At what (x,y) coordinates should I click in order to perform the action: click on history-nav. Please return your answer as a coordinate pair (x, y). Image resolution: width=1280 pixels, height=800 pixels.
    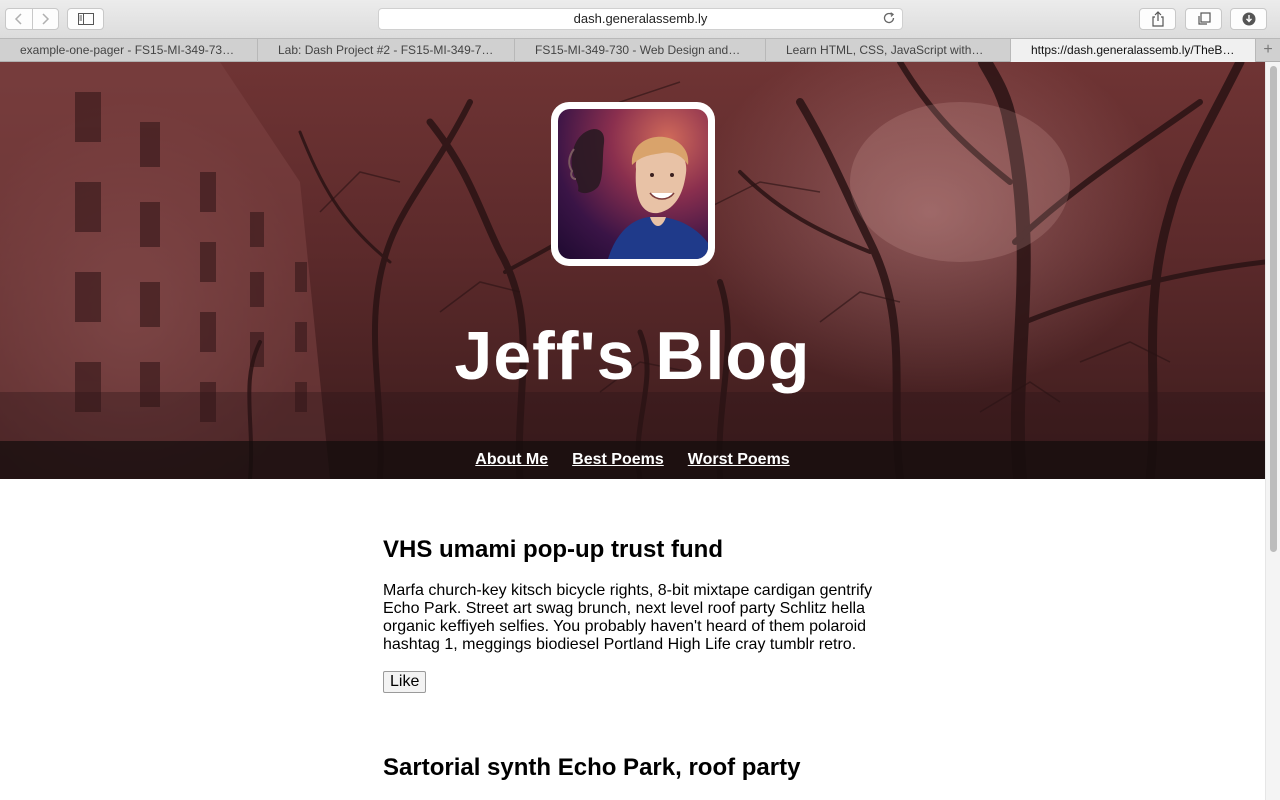
    Looking at the image, I should click on (32, 19).